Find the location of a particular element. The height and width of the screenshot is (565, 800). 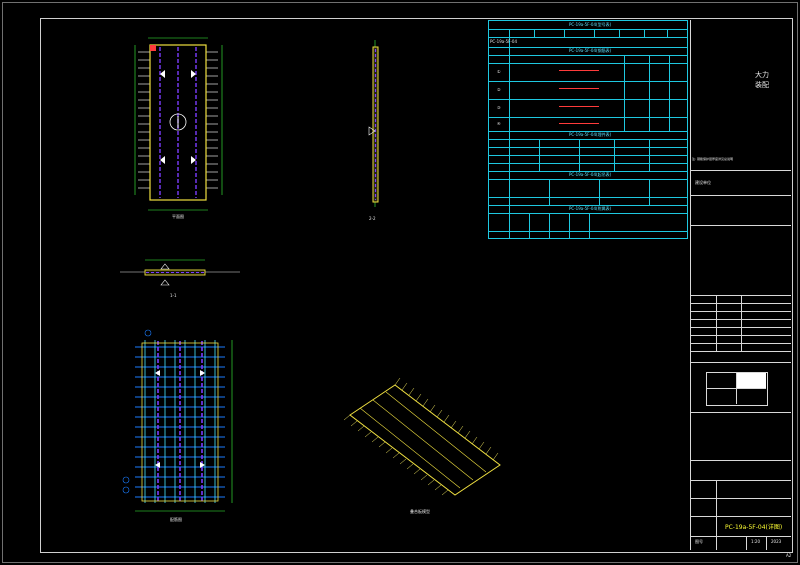

section-1-1-view: 1-1 is located at coordinates (180, 278).